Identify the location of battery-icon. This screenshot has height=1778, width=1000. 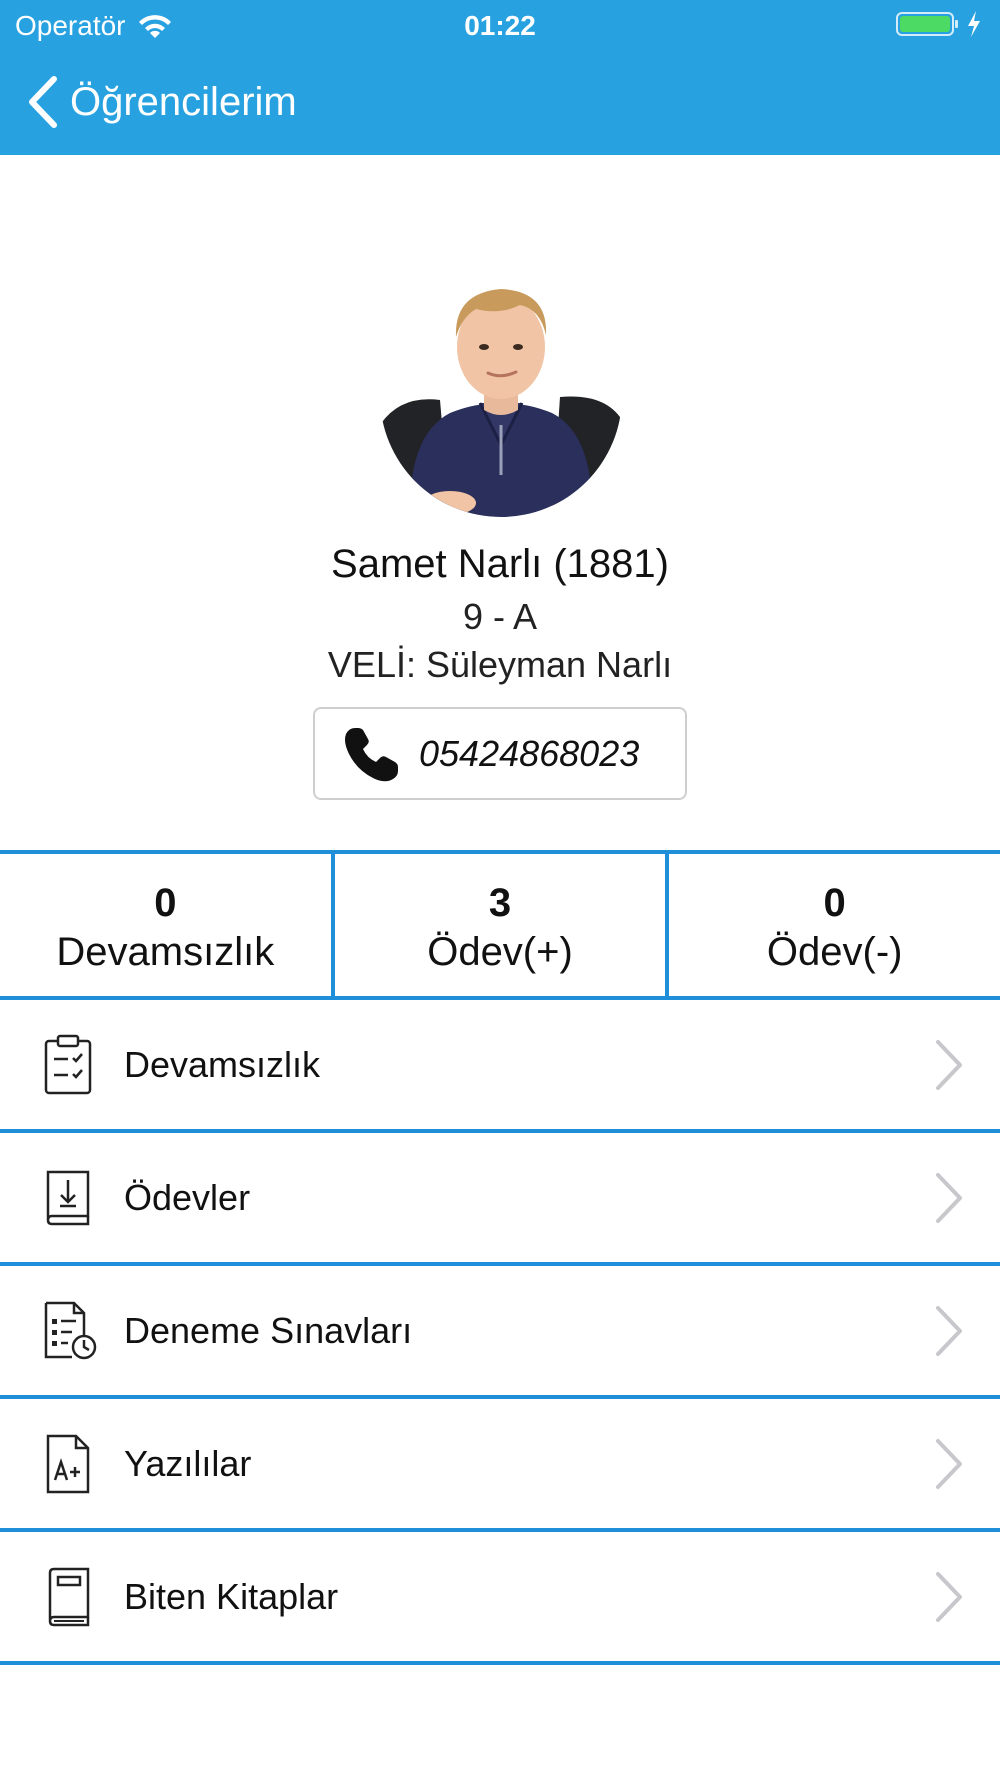
(927, 24).